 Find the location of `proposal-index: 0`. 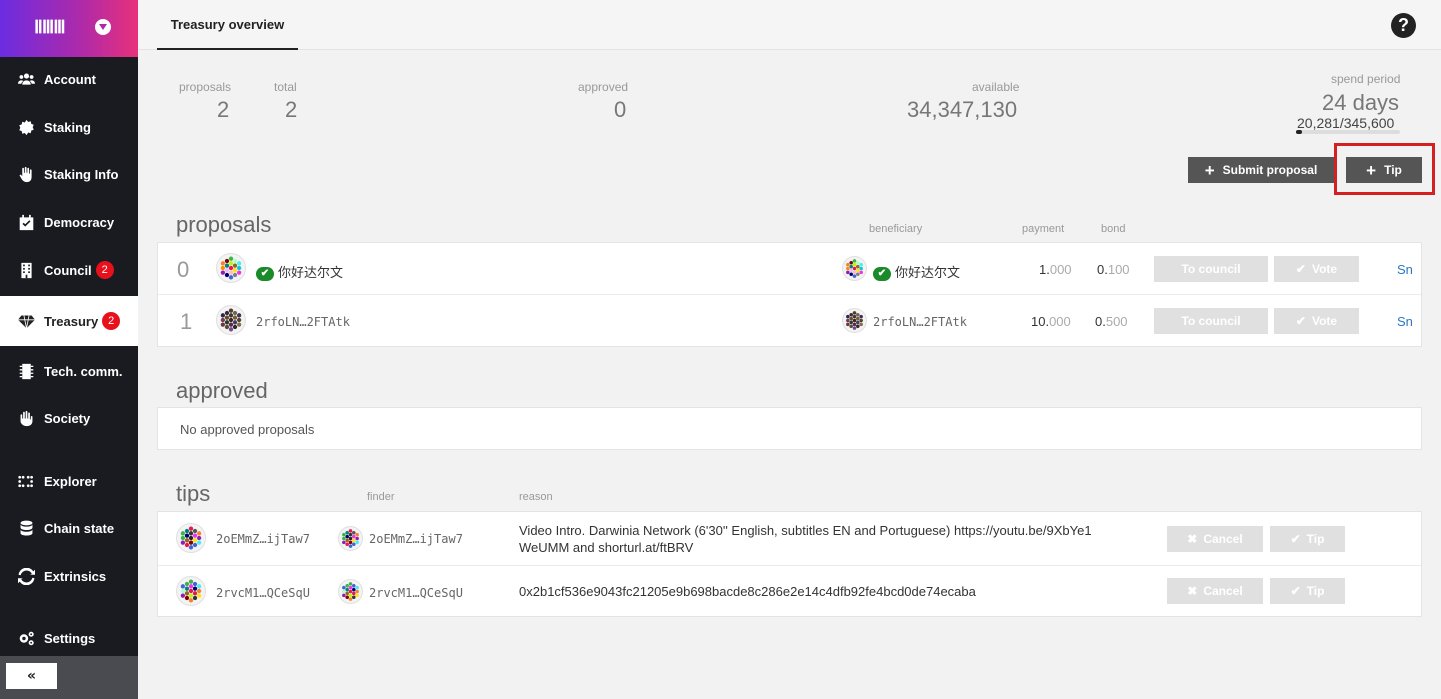

proposal-index: 0 is located at coordinates (183, 269).